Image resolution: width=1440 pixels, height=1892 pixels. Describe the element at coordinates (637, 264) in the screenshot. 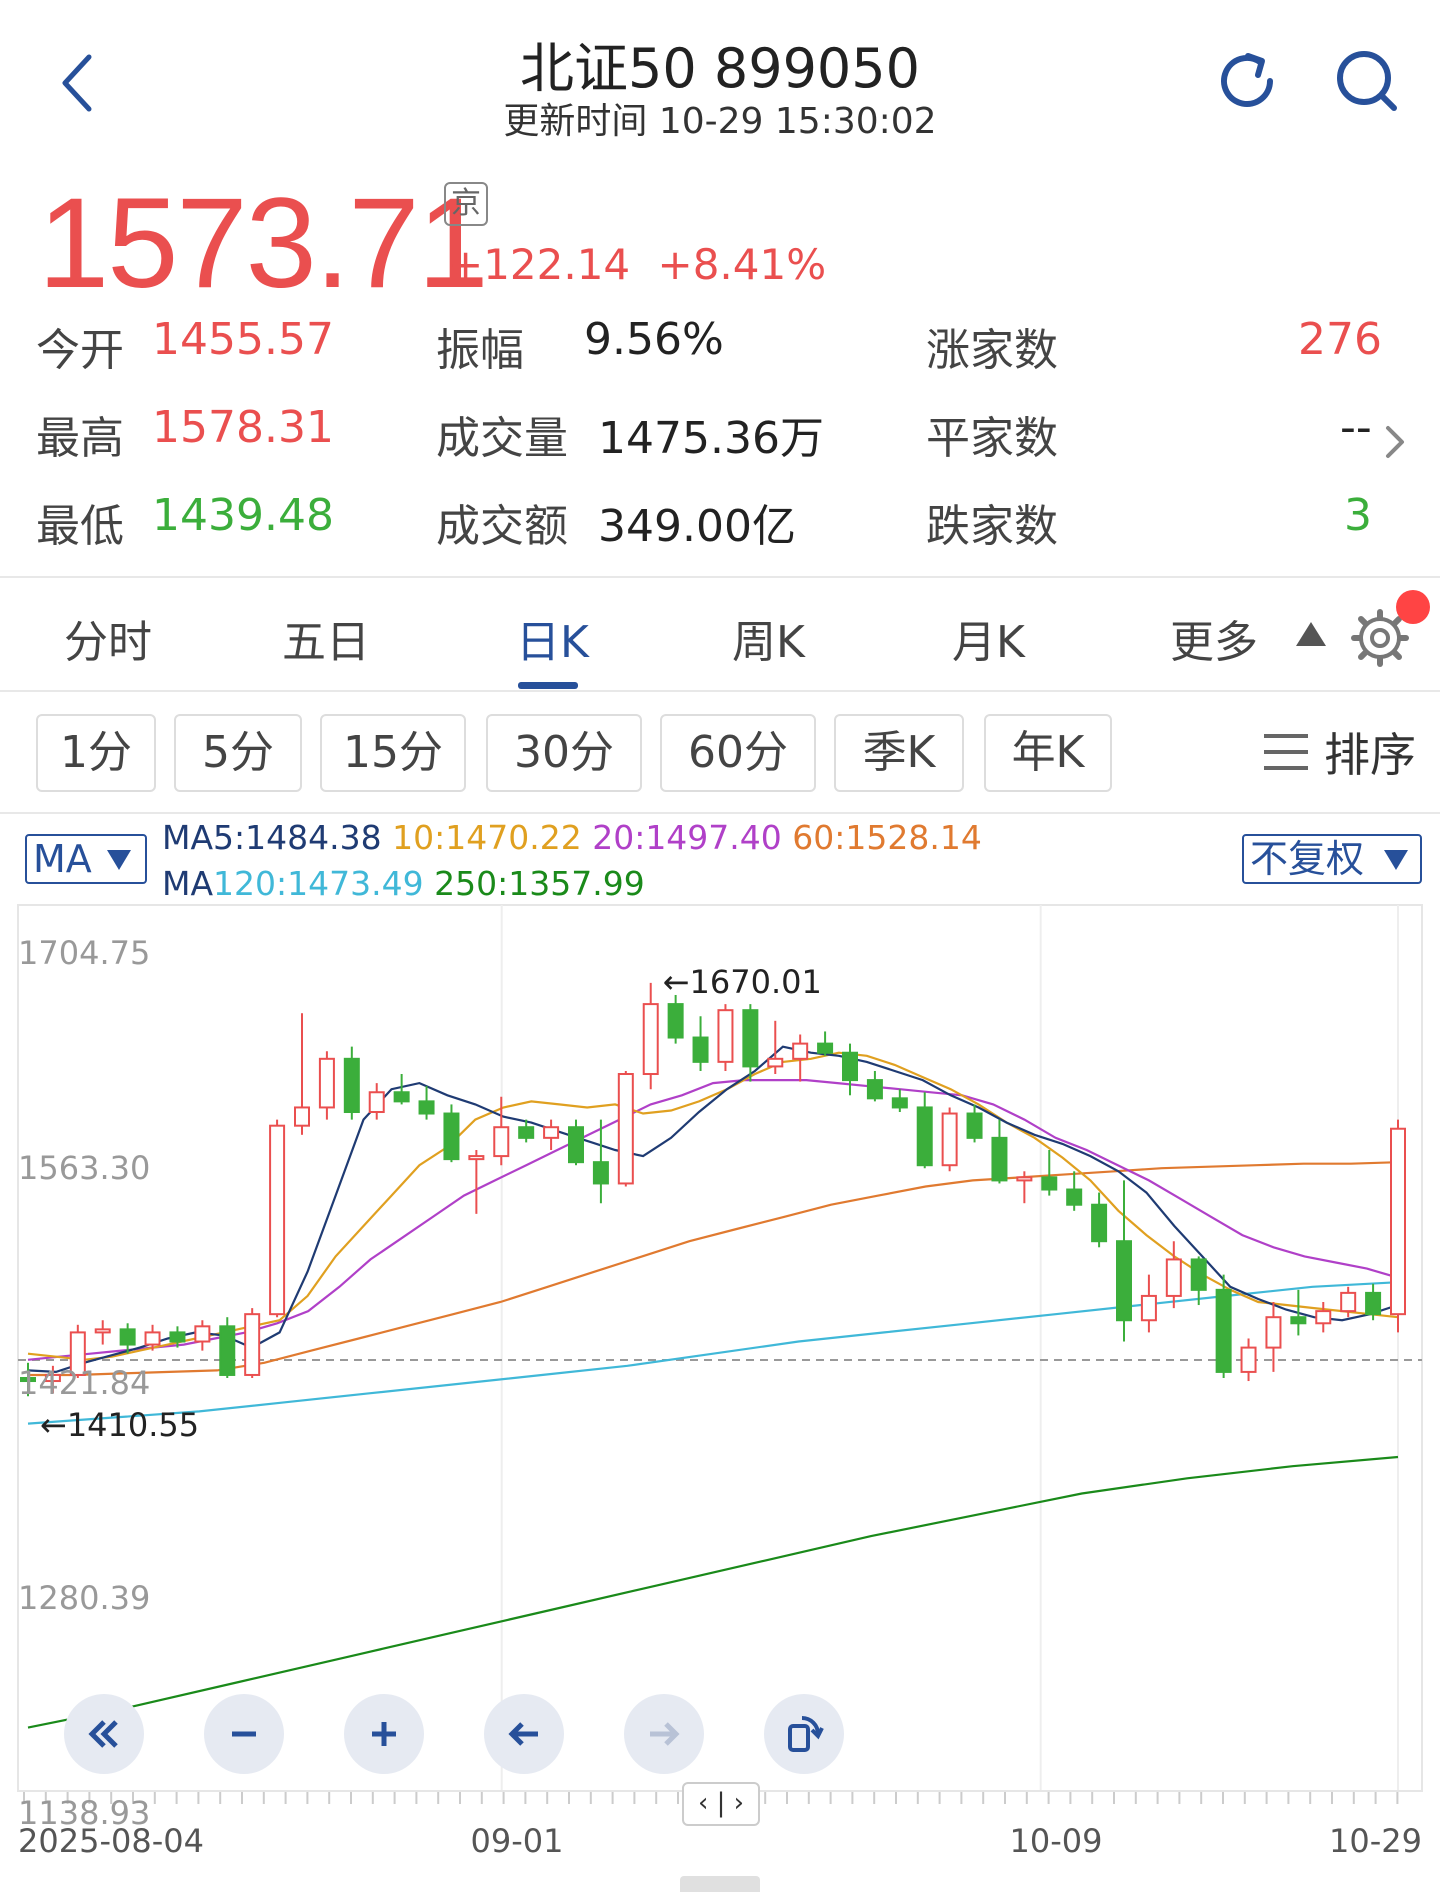

I see `price-change: +122.14 +8.41%` at that location.